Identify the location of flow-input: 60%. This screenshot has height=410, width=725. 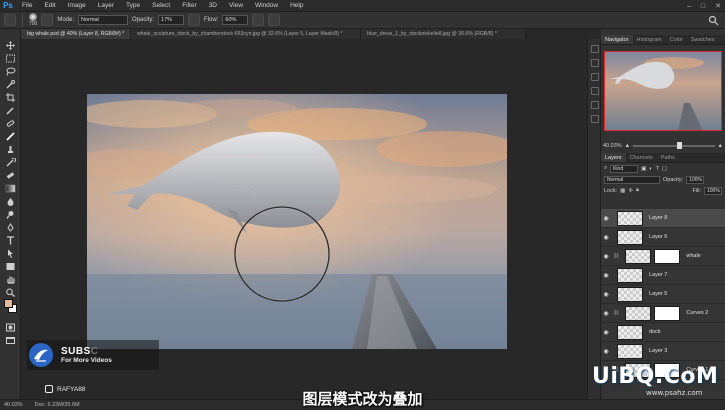
(235, 20).